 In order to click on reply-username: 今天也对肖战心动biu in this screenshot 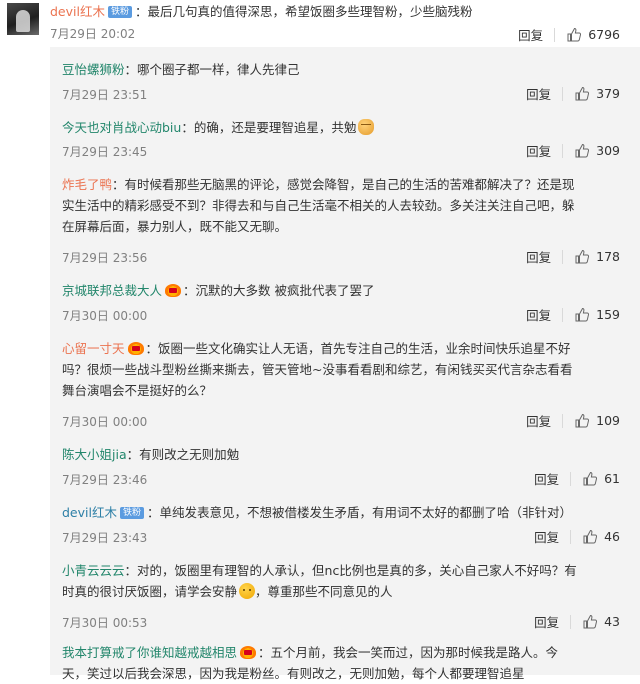, I will do `click(121, 127)`.